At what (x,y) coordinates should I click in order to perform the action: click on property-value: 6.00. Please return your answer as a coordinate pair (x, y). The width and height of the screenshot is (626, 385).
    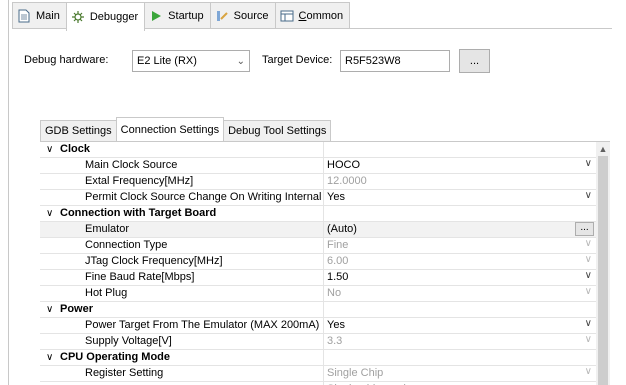
    Looking at the image, I should click on (460, 261).